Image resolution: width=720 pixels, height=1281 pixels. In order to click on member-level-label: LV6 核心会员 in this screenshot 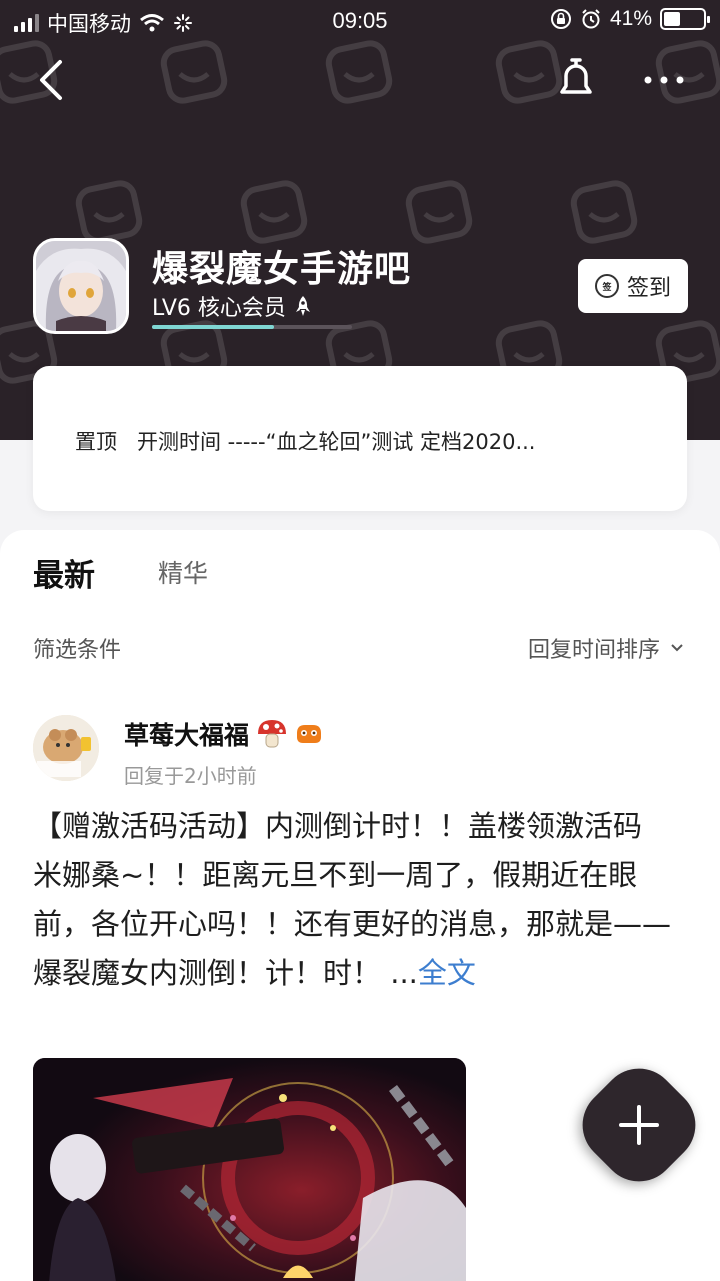, I will do `click(219, 308)`.